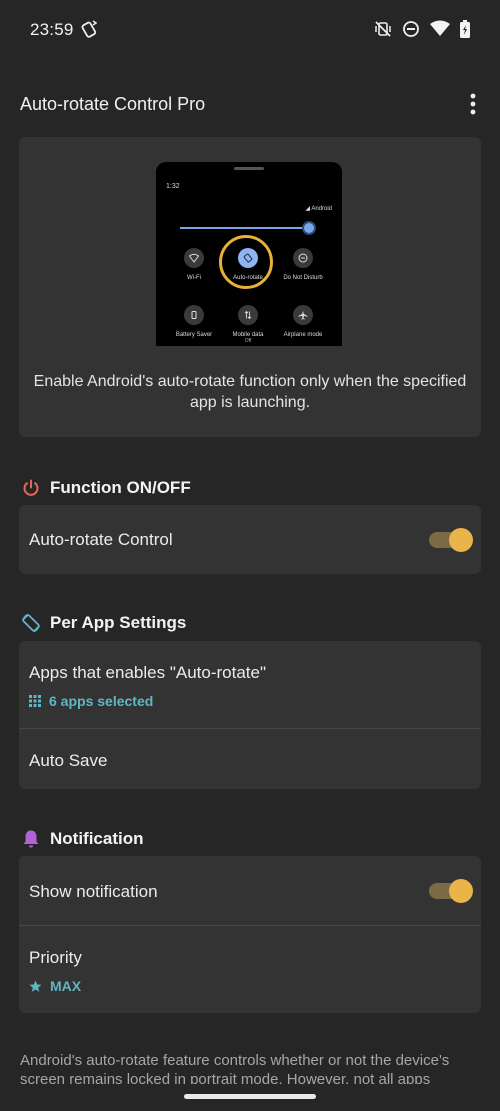  What do you see at coordinates (93, 891) in the screenshot?
I see `show-notification-label: Show notification` at bounding box center [93, 891].